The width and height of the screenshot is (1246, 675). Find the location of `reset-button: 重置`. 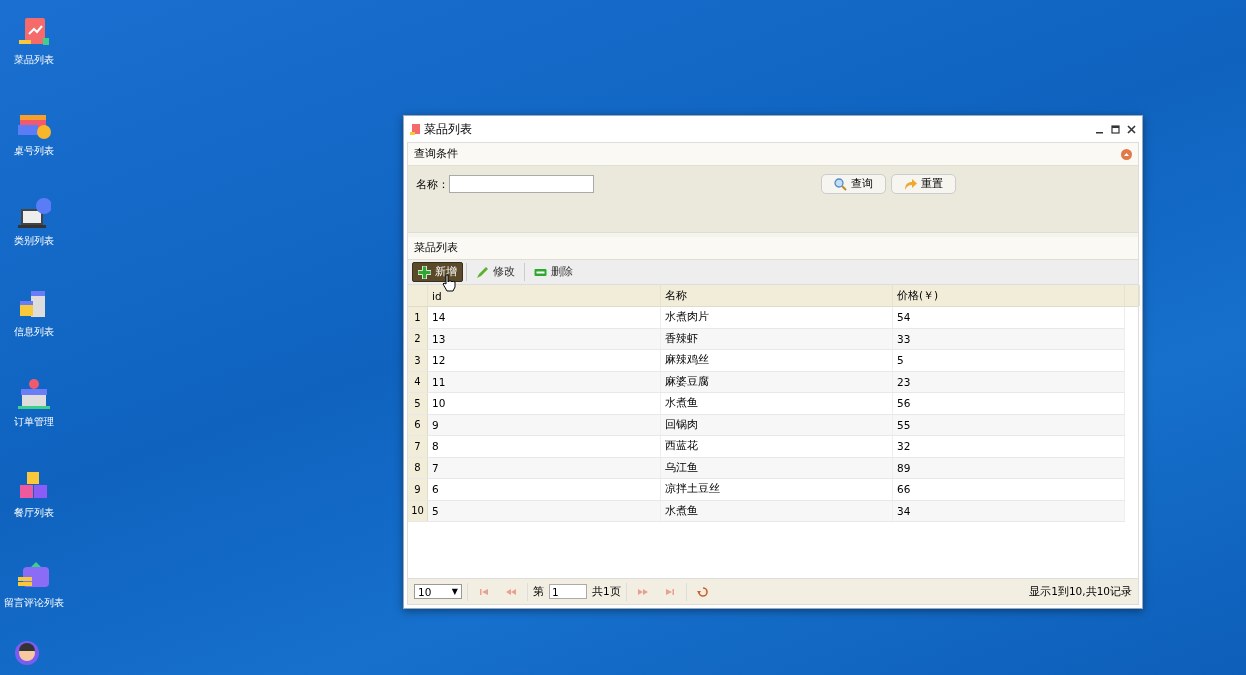

reset-button: 重置 is located at coordinates (923, 184).